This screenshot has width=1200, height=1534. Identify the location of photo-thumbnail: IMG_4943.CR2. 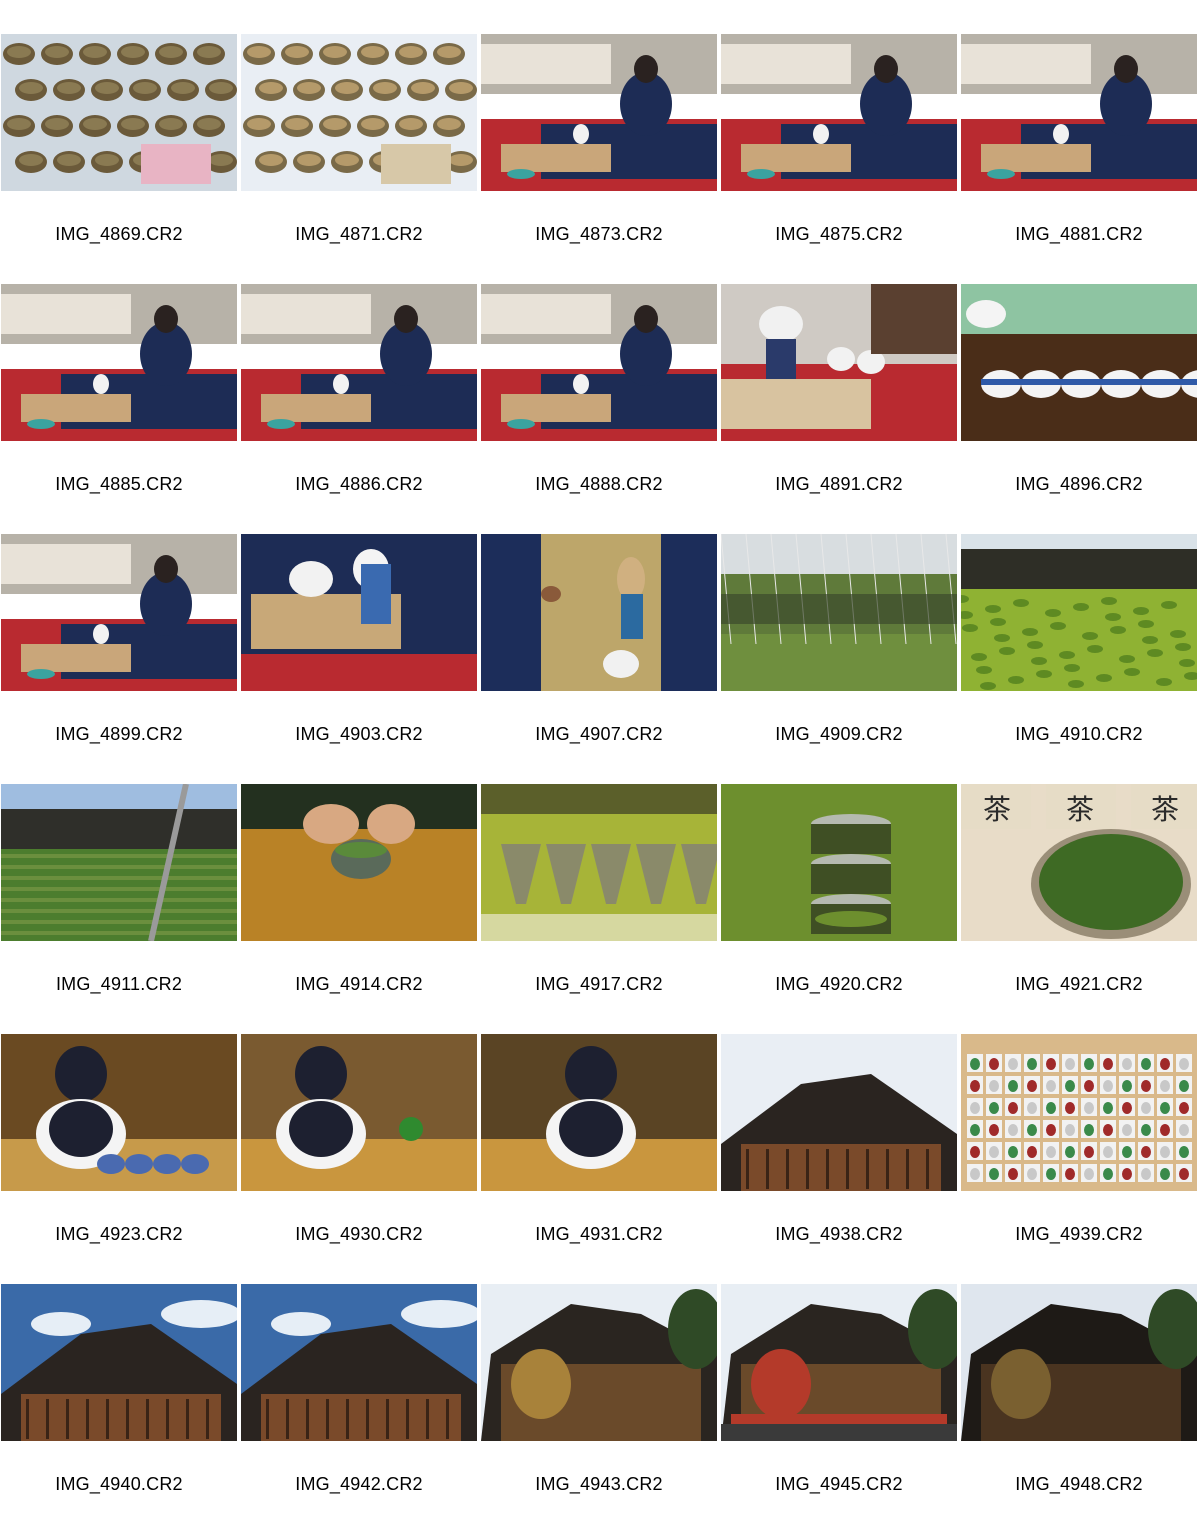
(599, 1394).